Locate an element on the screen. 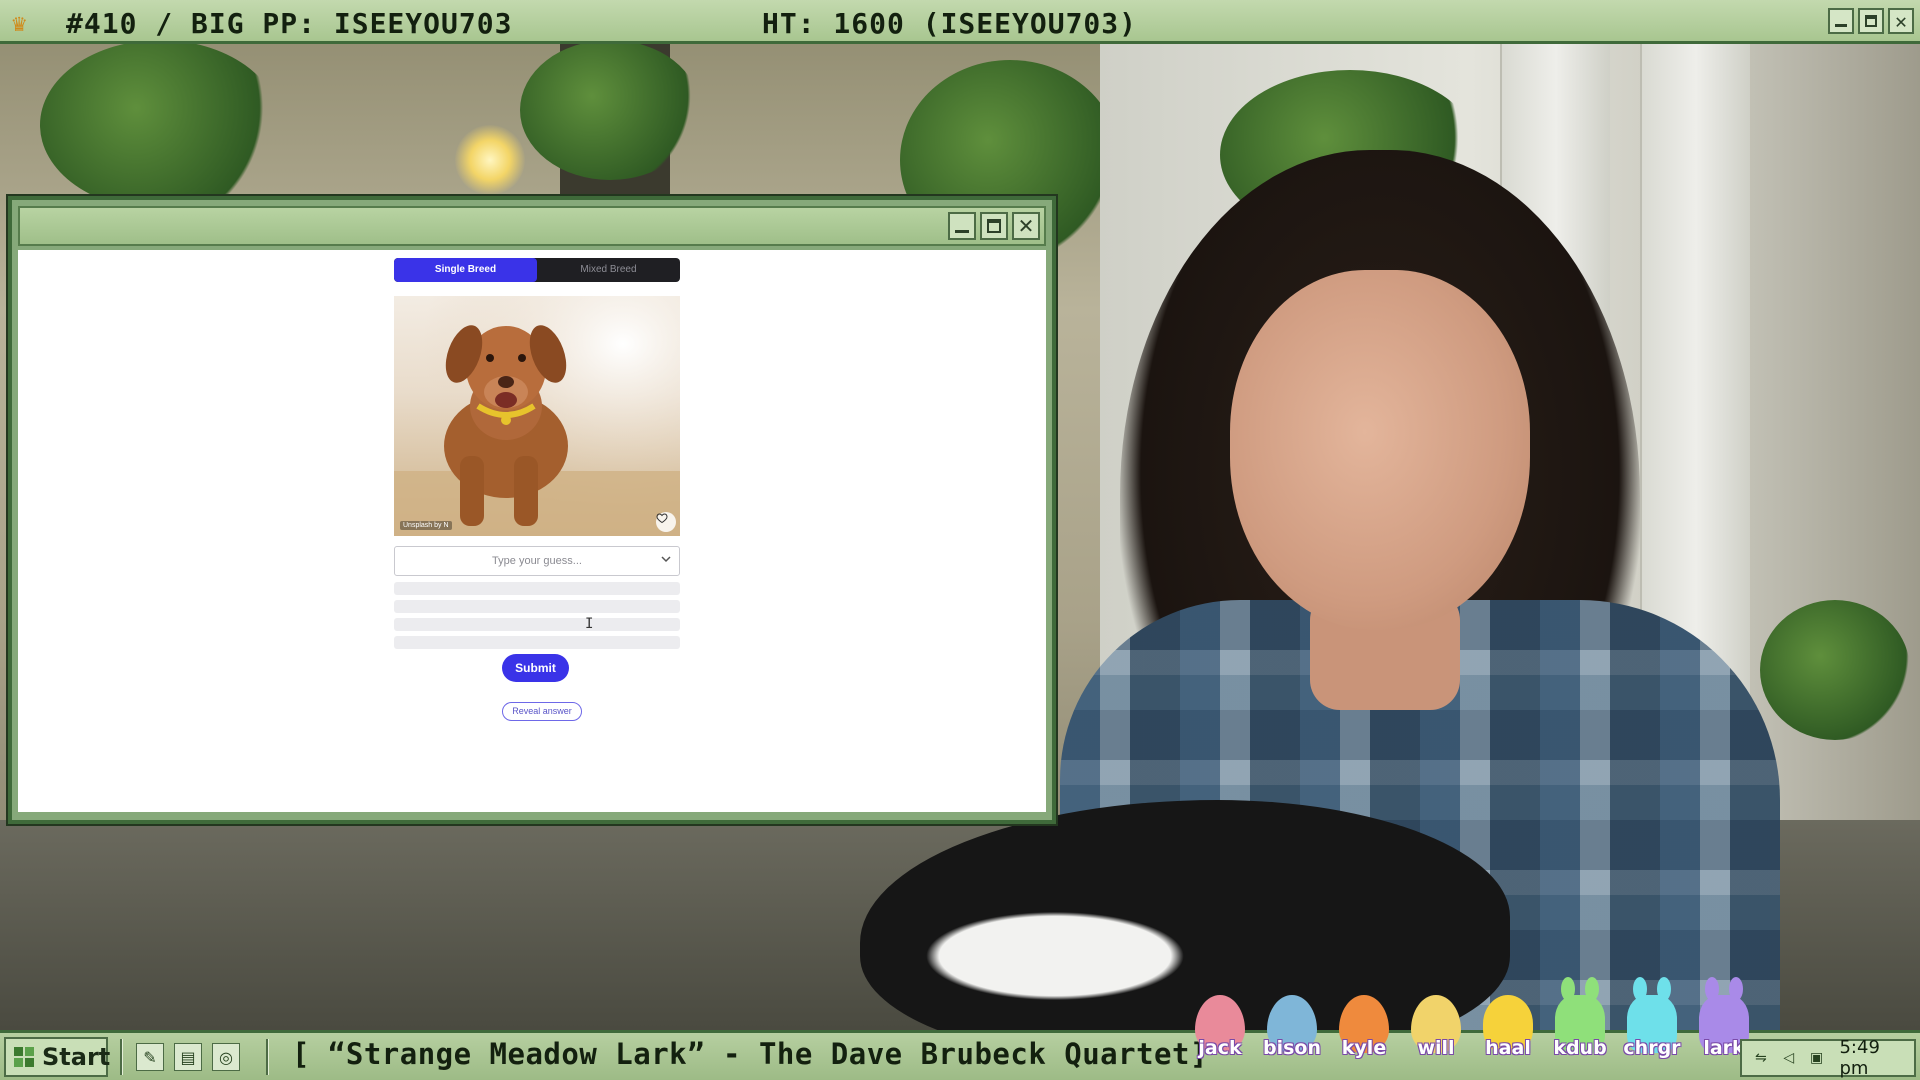 This screenshot has height=1080, width=1920. start-logo-icon is located at coordinates (24, 1057).